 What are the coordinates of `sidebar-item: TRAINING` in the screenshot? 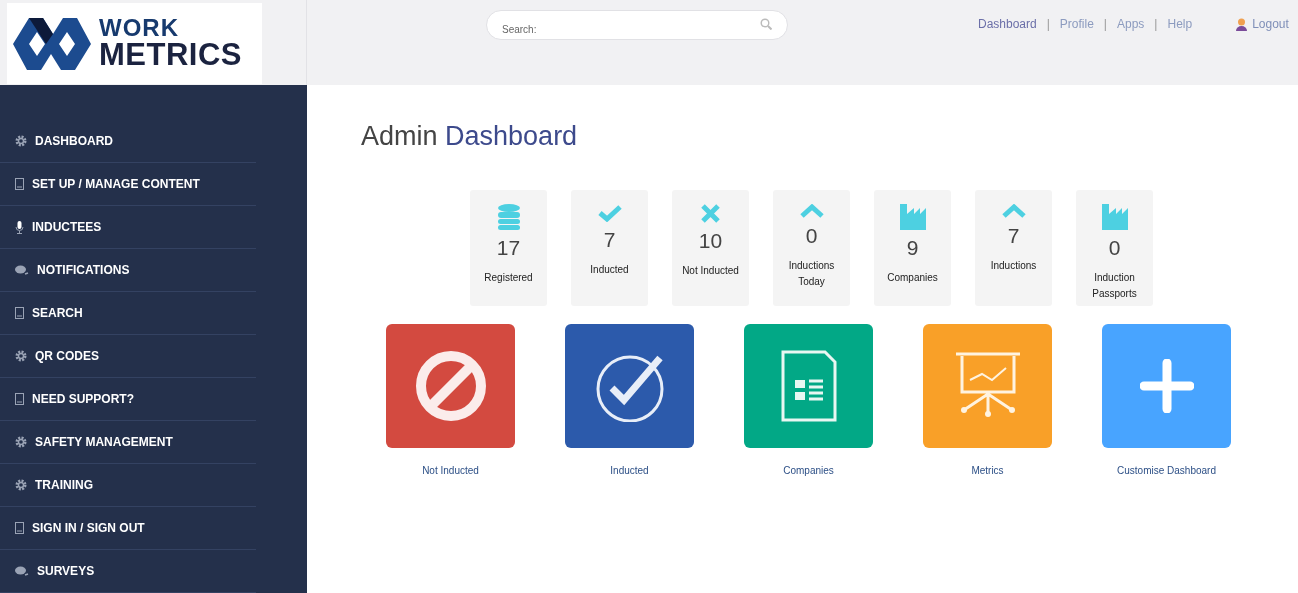 It's located at (128, 485).